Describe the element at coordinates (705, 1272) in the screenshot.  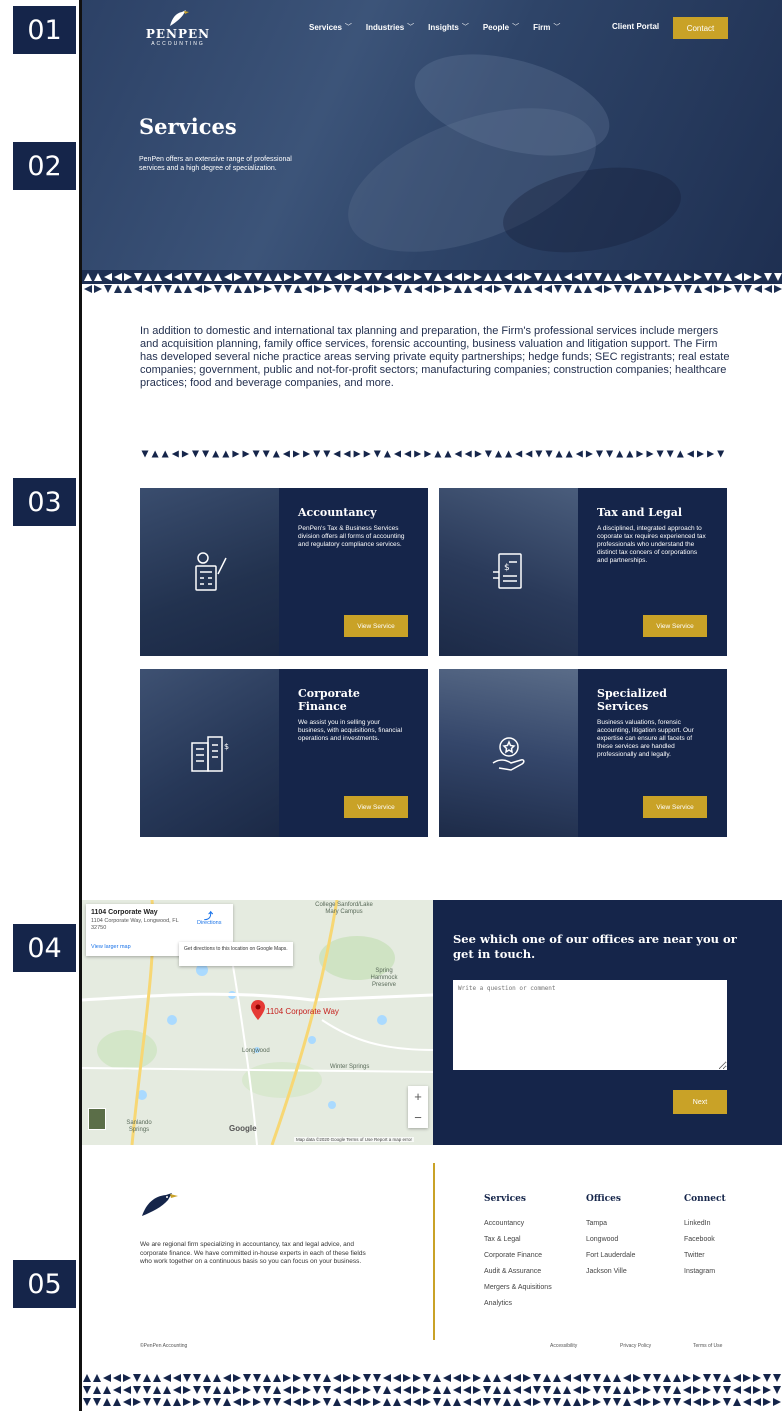
I see `footer-link: Instagram` at that location.